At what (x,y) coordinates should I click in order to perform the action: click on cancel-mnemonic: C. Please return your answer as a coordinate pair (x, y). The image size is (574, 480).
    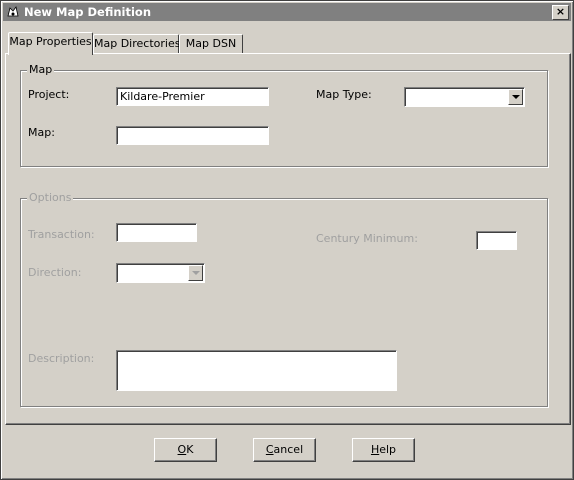
    Looking at the image, I should click on (269, 449).